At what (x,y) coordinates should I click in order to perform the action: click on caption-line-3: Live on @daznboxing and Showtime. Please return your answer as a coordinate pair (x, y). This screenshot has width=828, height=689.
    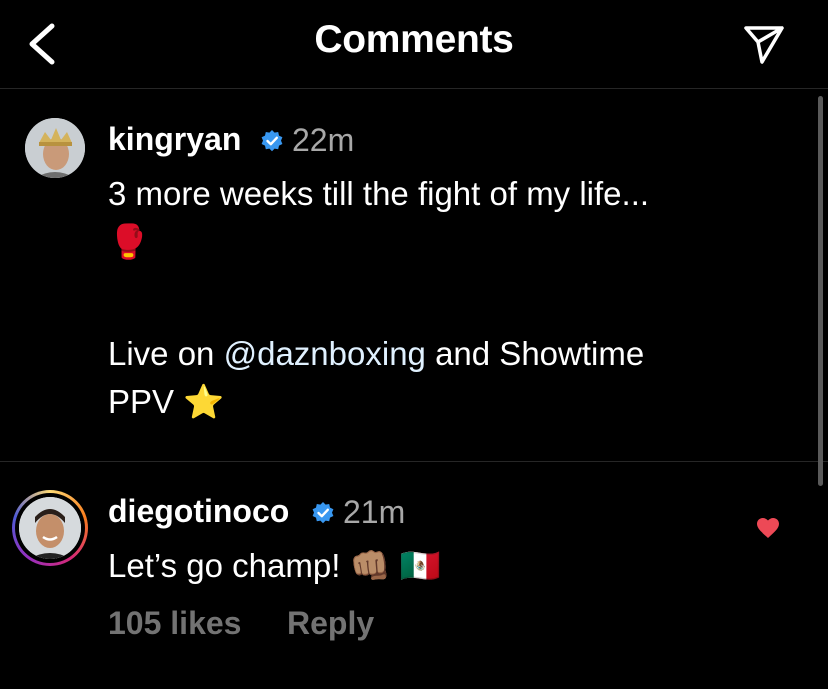
    Looking at the image, I should click on (376, 354).